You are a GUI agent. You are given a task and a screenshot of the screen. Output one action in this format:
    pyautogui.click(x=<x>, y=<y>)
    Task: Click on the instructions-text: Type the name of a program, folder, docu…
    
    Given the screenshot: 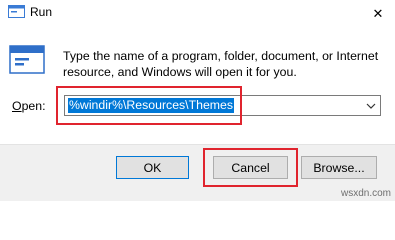 What is the action you would take?
    pyautogui.click(x=221, y=64)
    